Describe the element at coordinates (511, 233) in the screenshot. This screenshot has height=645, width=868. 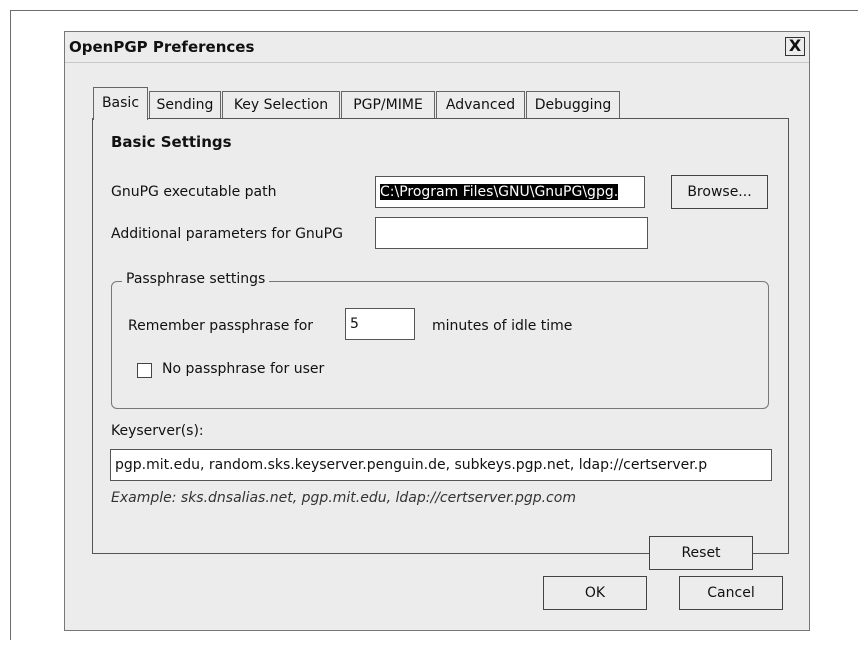
I see `additional-params-input` at that location.